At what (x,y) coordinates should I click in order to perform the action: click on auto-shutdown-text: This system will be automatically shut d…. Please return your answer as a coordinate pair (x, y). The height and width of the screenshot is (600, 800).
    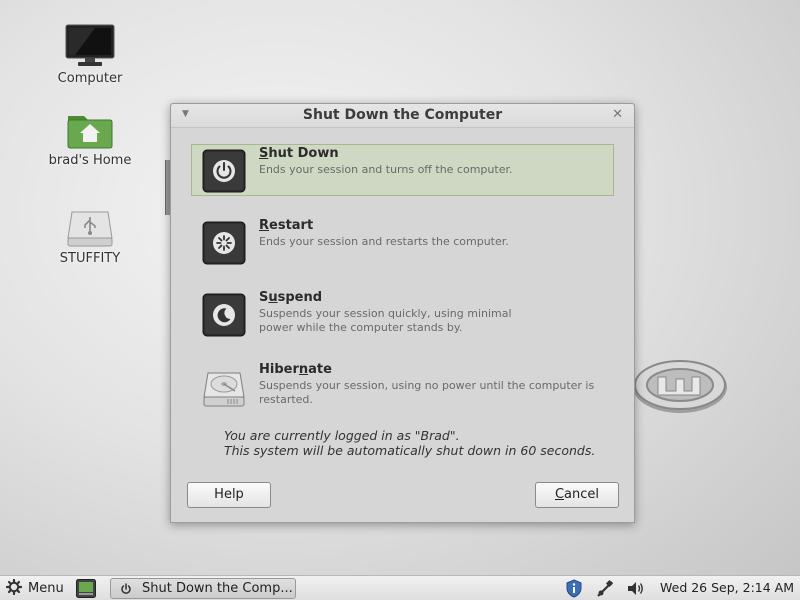
    Looking at the image, I should click on (410, 450).